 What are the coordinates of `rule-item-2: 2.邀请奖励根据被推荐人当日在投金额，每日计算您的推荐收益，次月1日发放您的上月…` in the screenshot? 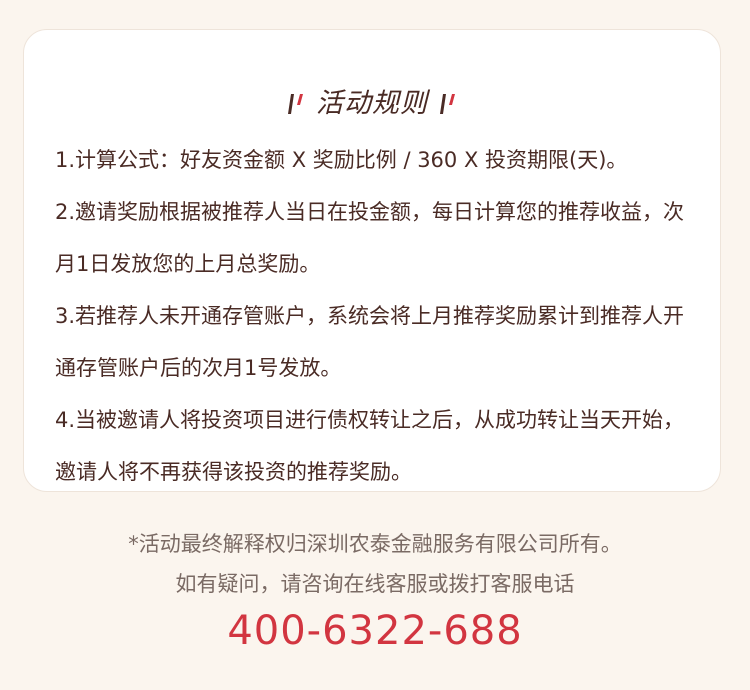 It's located at (370, 238).